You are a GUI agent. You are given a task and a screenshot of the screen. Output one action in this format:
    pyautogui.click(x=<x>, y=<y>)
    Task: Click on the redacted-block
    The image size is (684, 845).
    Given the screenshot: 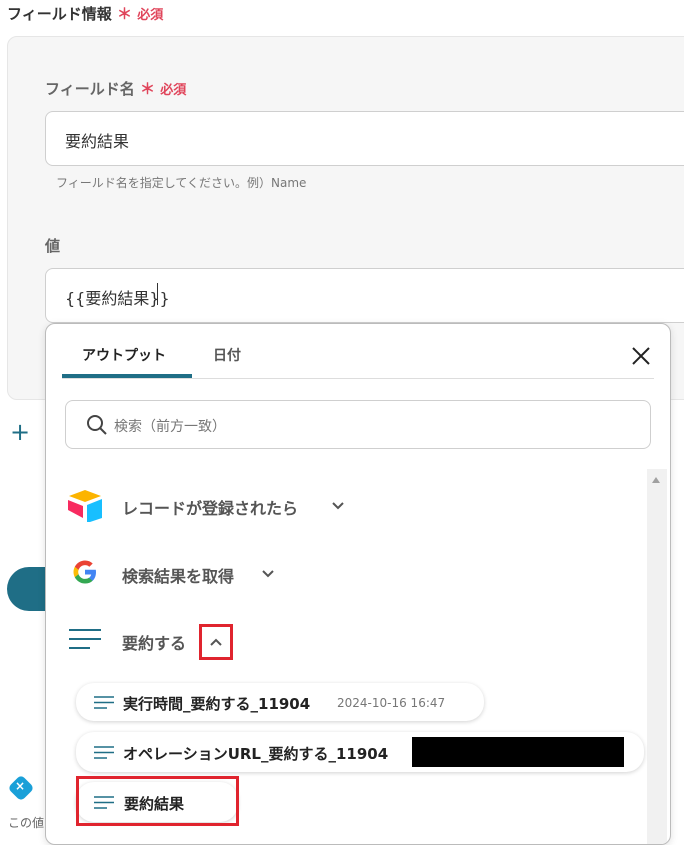 What is the action you would take?
    pyautogui.click(x=518, y=752)
    